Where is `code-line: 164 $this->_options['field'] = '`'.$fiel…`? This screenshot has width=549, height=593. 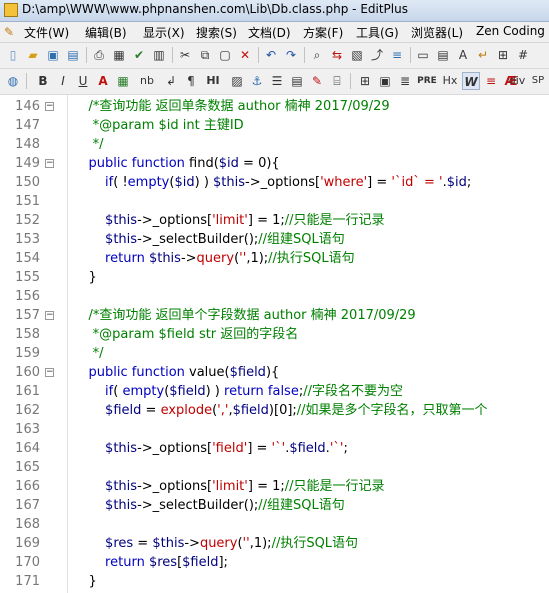 code-line: 164 $this->_options['field'] = '`'.$fiel… is located at coordinates (274, 448).